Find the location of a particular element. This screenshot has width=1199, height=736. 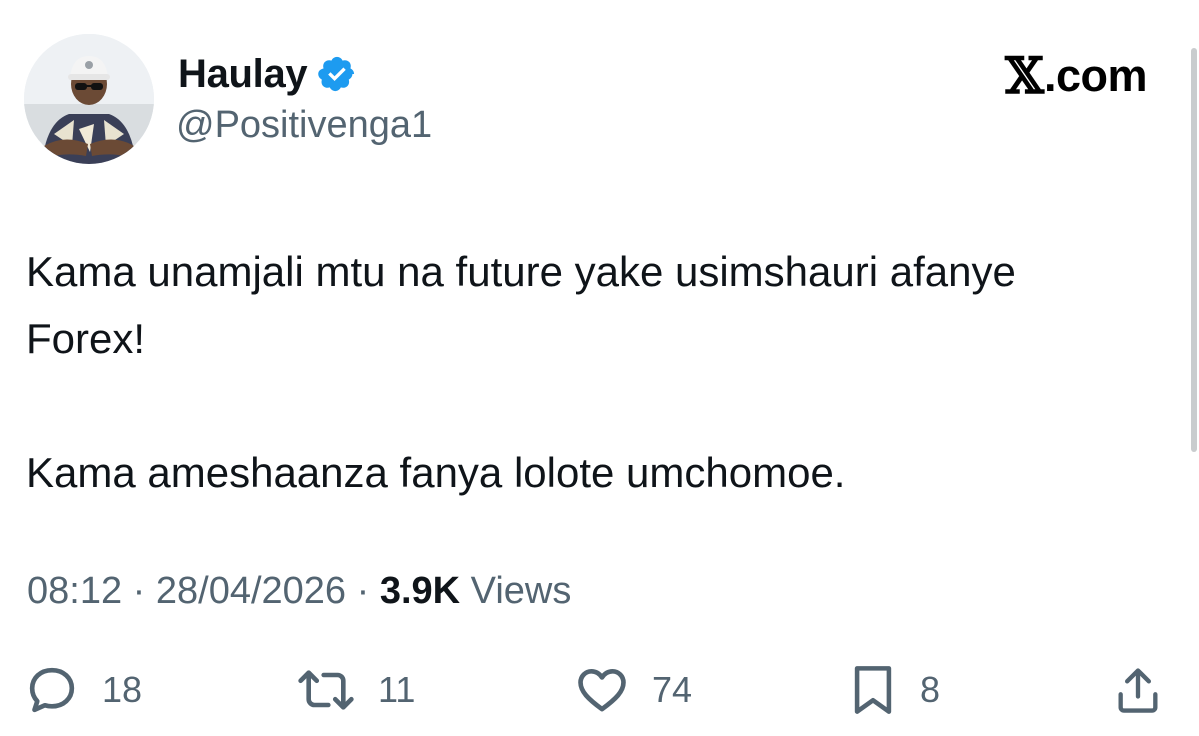

retweet-button: 11 is located at coordinates (355, 690).